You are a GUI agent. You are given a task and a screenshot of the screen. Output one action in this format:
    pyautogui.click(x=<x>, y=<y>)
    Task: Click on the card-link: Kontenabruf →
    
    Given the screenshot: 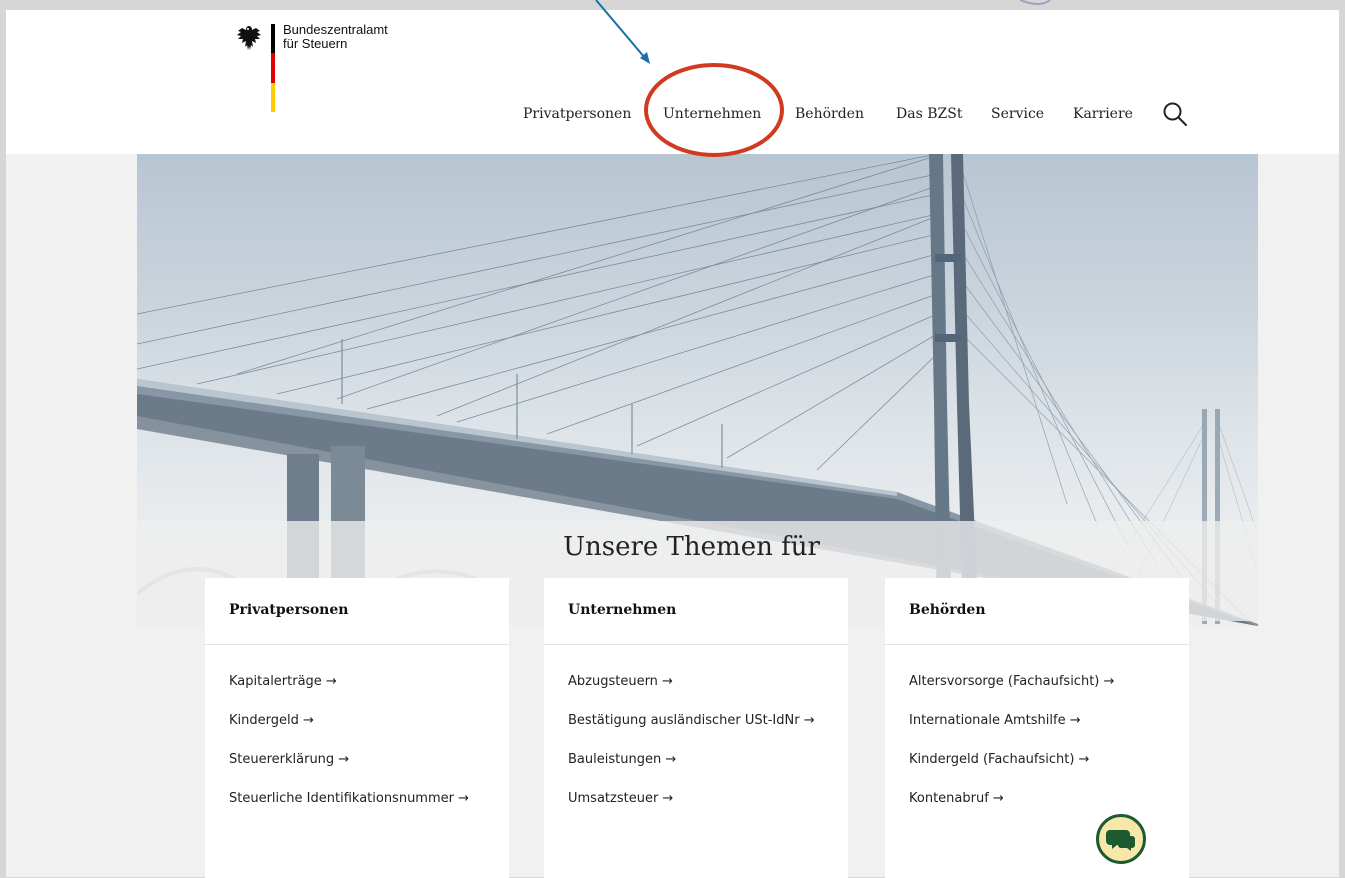 What is the action you would take?
    pyautogui.click(x=1011, y=808)
    